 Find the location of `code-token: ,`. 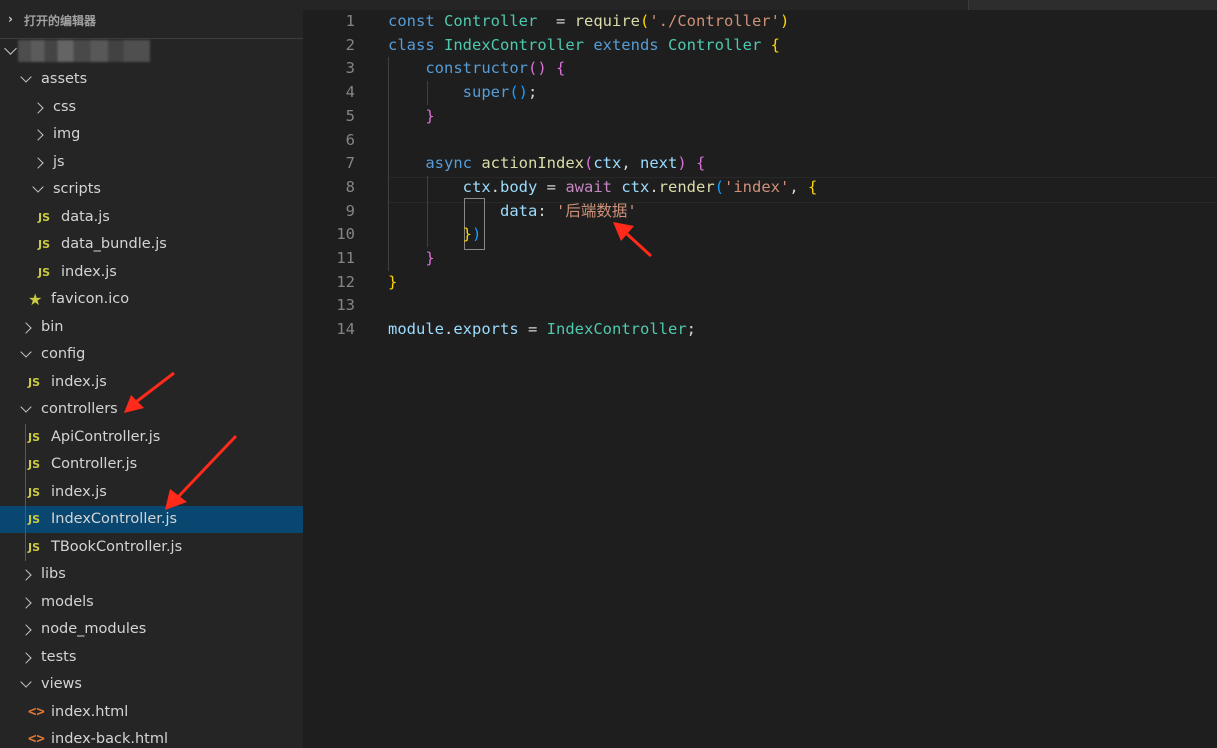

code-token: , is located at coordinates (799, 186).